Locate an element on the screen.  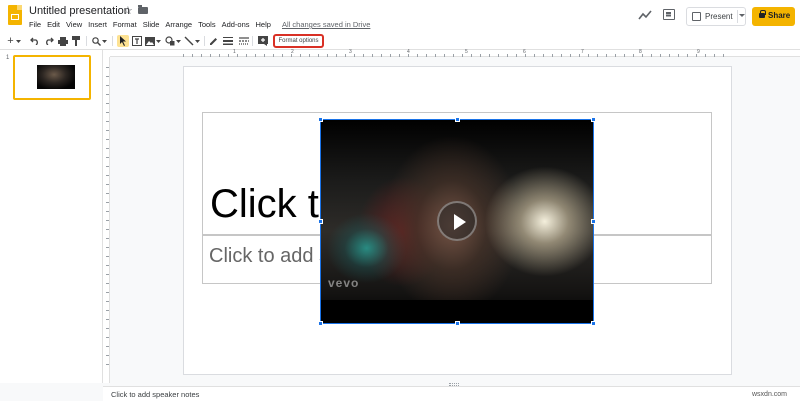
print-icon is located at coordinates (62, 41).